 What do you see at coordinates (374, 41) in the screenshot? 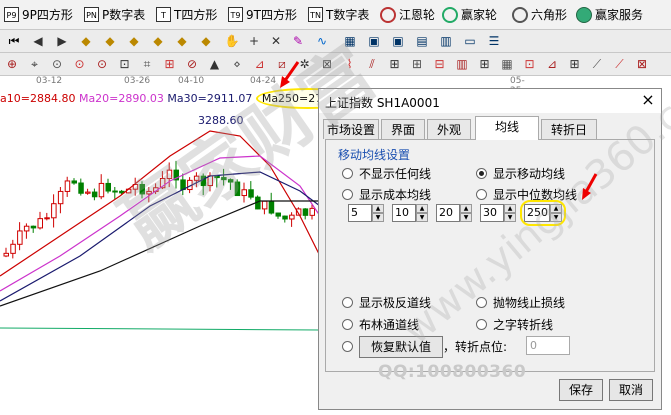
I see `calculator-icon: ▣` at bounding box center [374, 41].